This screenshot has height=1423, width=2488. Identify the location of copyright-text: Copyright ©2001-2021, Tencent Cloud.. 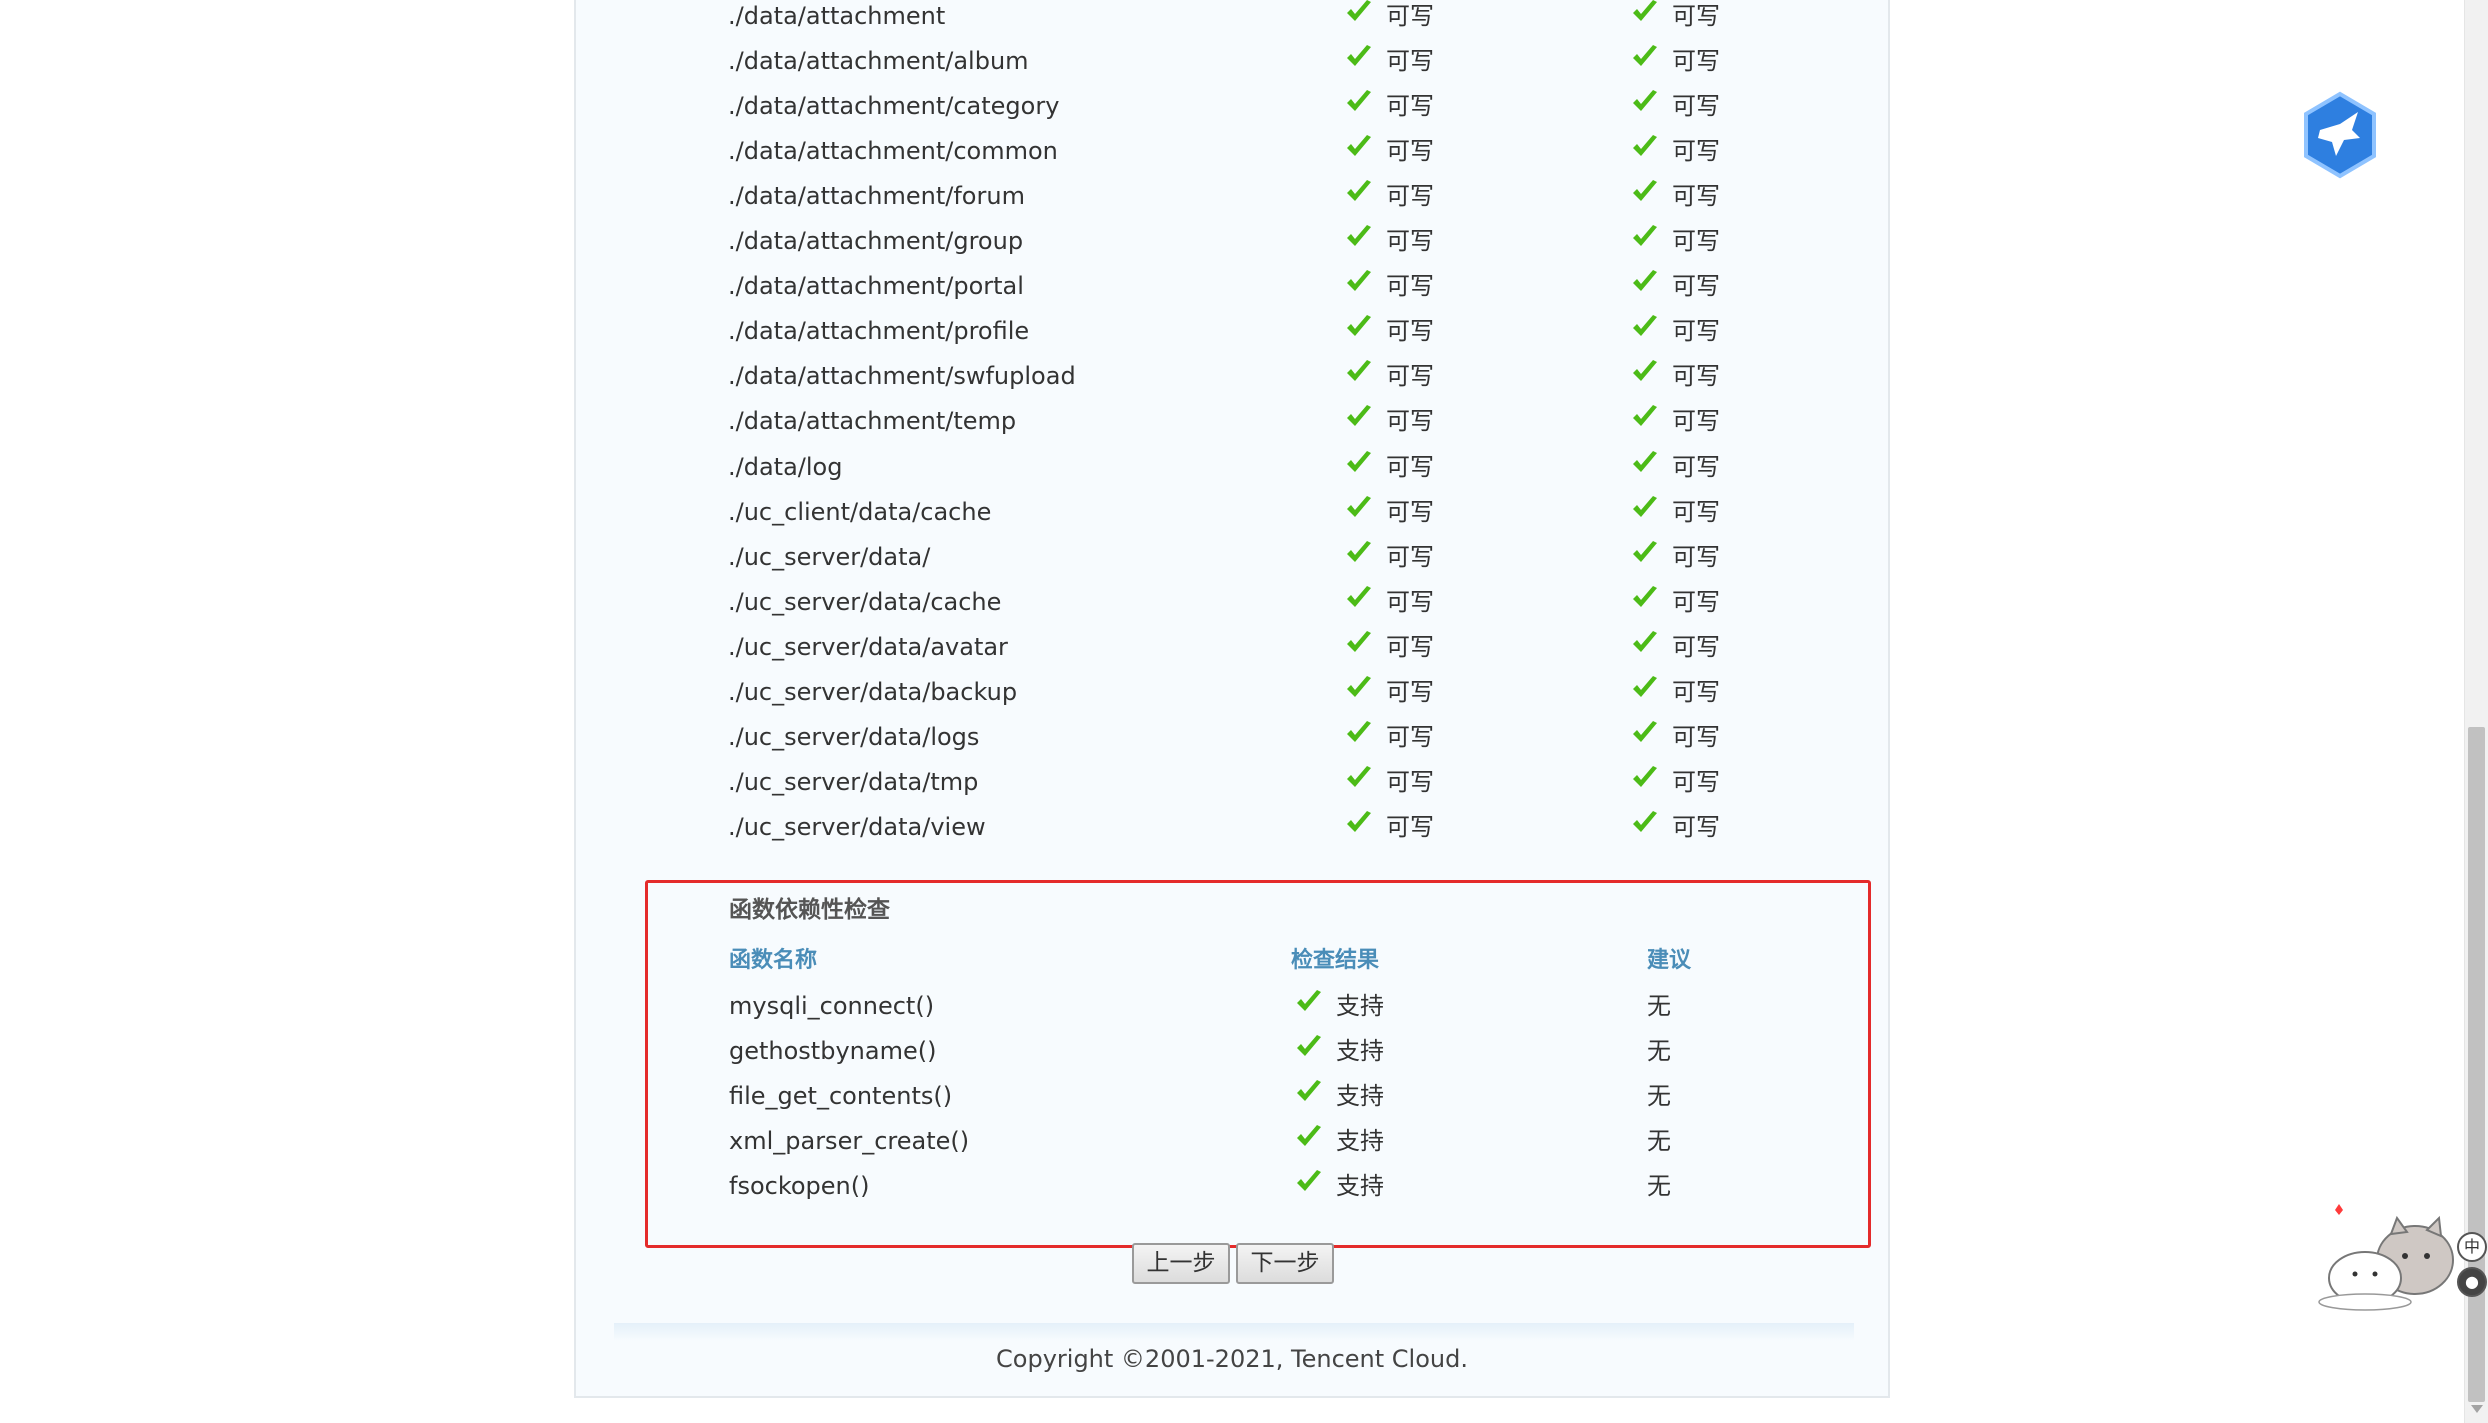
(1232, 1359).